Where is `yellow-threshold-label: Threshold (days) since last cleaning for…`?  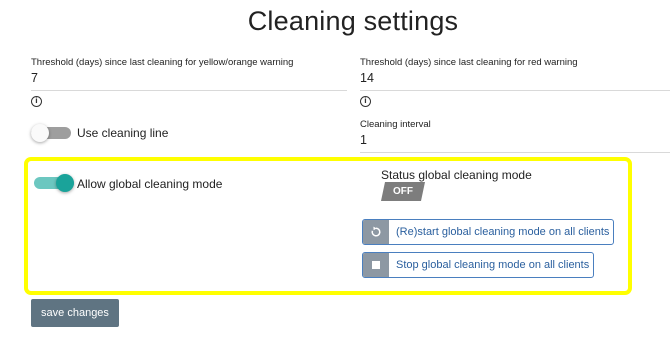 yellow-threshold-label: Threshold (days) since last cleaning for… is located at coordinates (162, 62).